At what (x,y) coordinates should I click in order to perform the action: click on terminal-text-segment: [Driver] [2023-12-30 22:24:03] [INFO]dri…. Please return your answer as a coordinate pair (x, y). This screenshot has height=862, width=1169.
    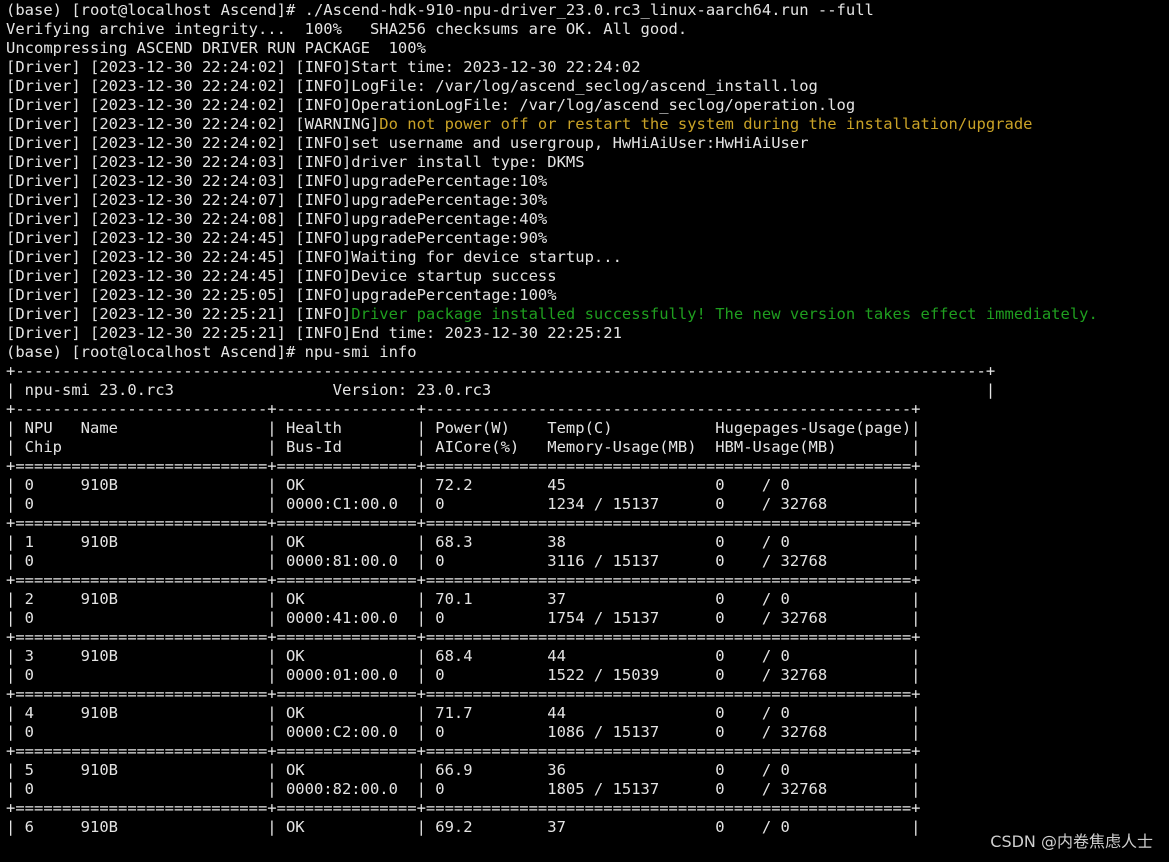
    Looking at the image, I should click on (295, 162).